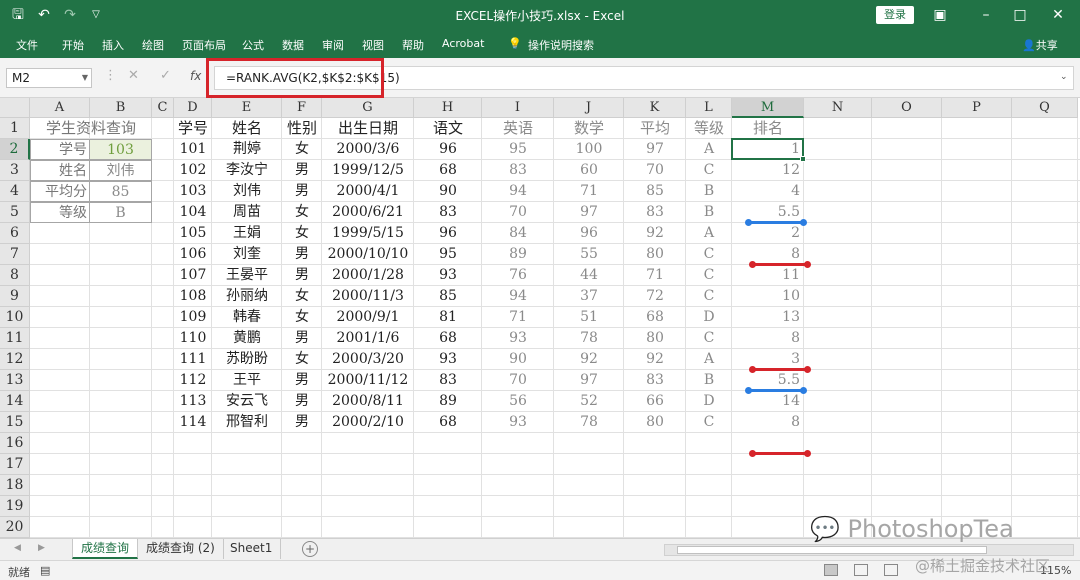 The width and height of the screenshot is (1080, 580). I want to click on row-header-9: 9, so click(15, 296).